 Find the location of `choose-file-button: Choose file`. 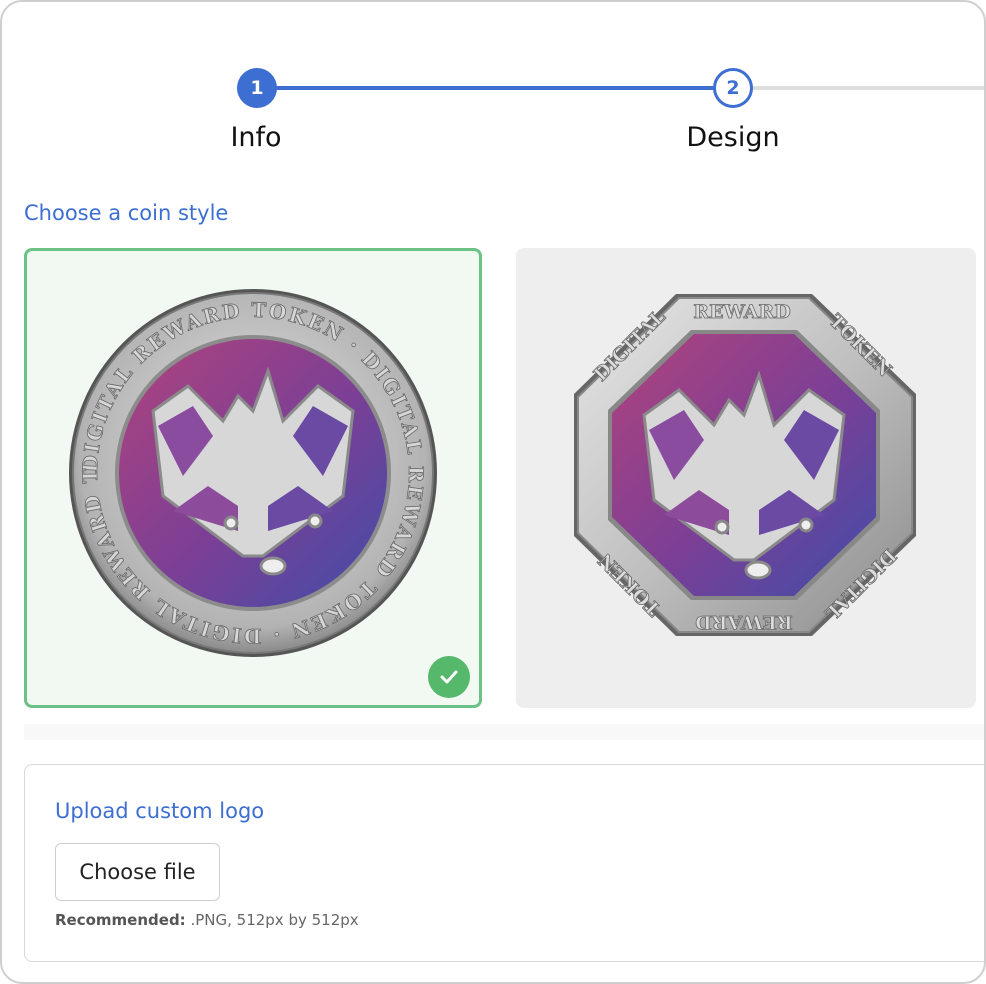

choose-file-button: Choose file is located at coordinates (137, 872).